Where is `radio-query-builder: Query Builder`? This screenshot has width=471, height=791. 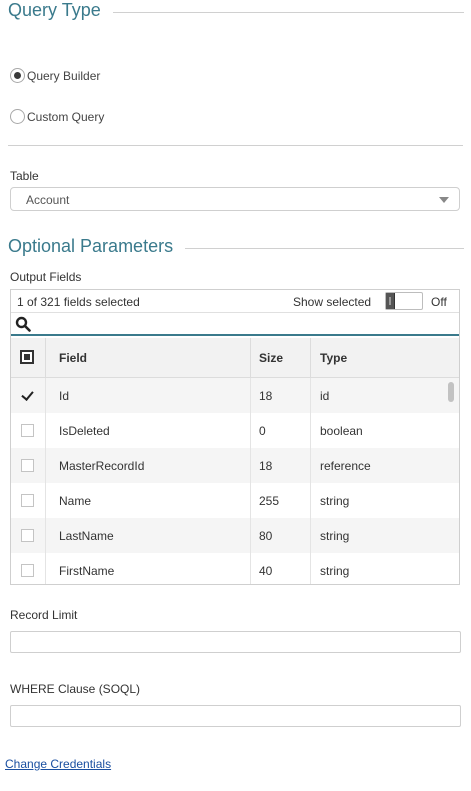 radio-query-builder: Query Builder is located at coordinates (55, 75).